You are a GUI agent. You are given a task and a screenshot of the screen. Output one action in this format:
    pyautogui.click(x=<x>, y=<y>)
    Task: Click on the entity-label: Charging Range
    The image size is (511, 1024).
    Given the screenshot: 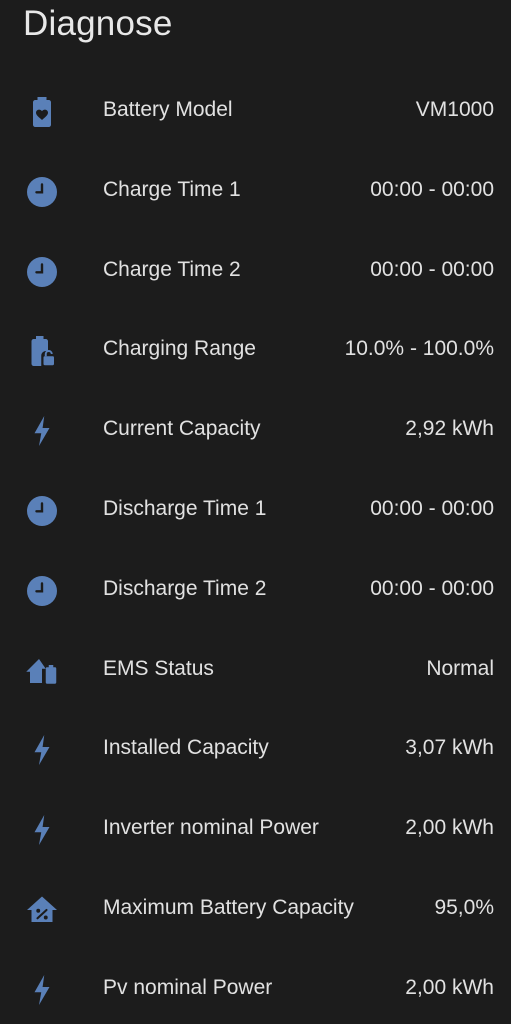 What is the action you would take?
    pyautogui.click(x=179, y=349)
    